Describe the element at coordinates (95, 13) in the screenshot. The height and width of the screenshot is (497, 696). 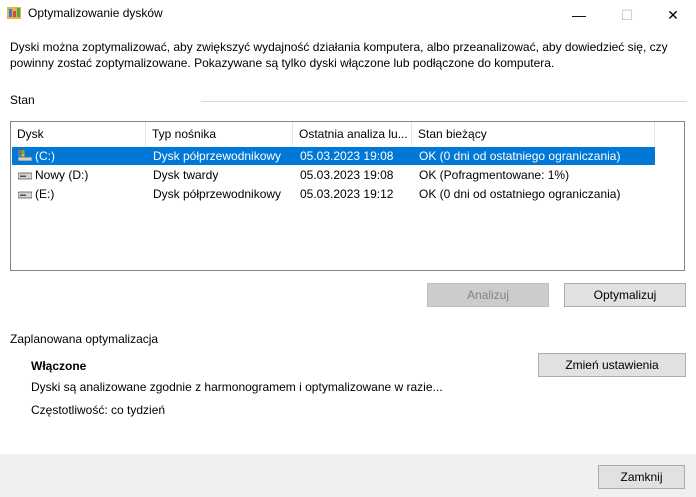
I see `window-title: Optymalizowanie dysków` at that location.